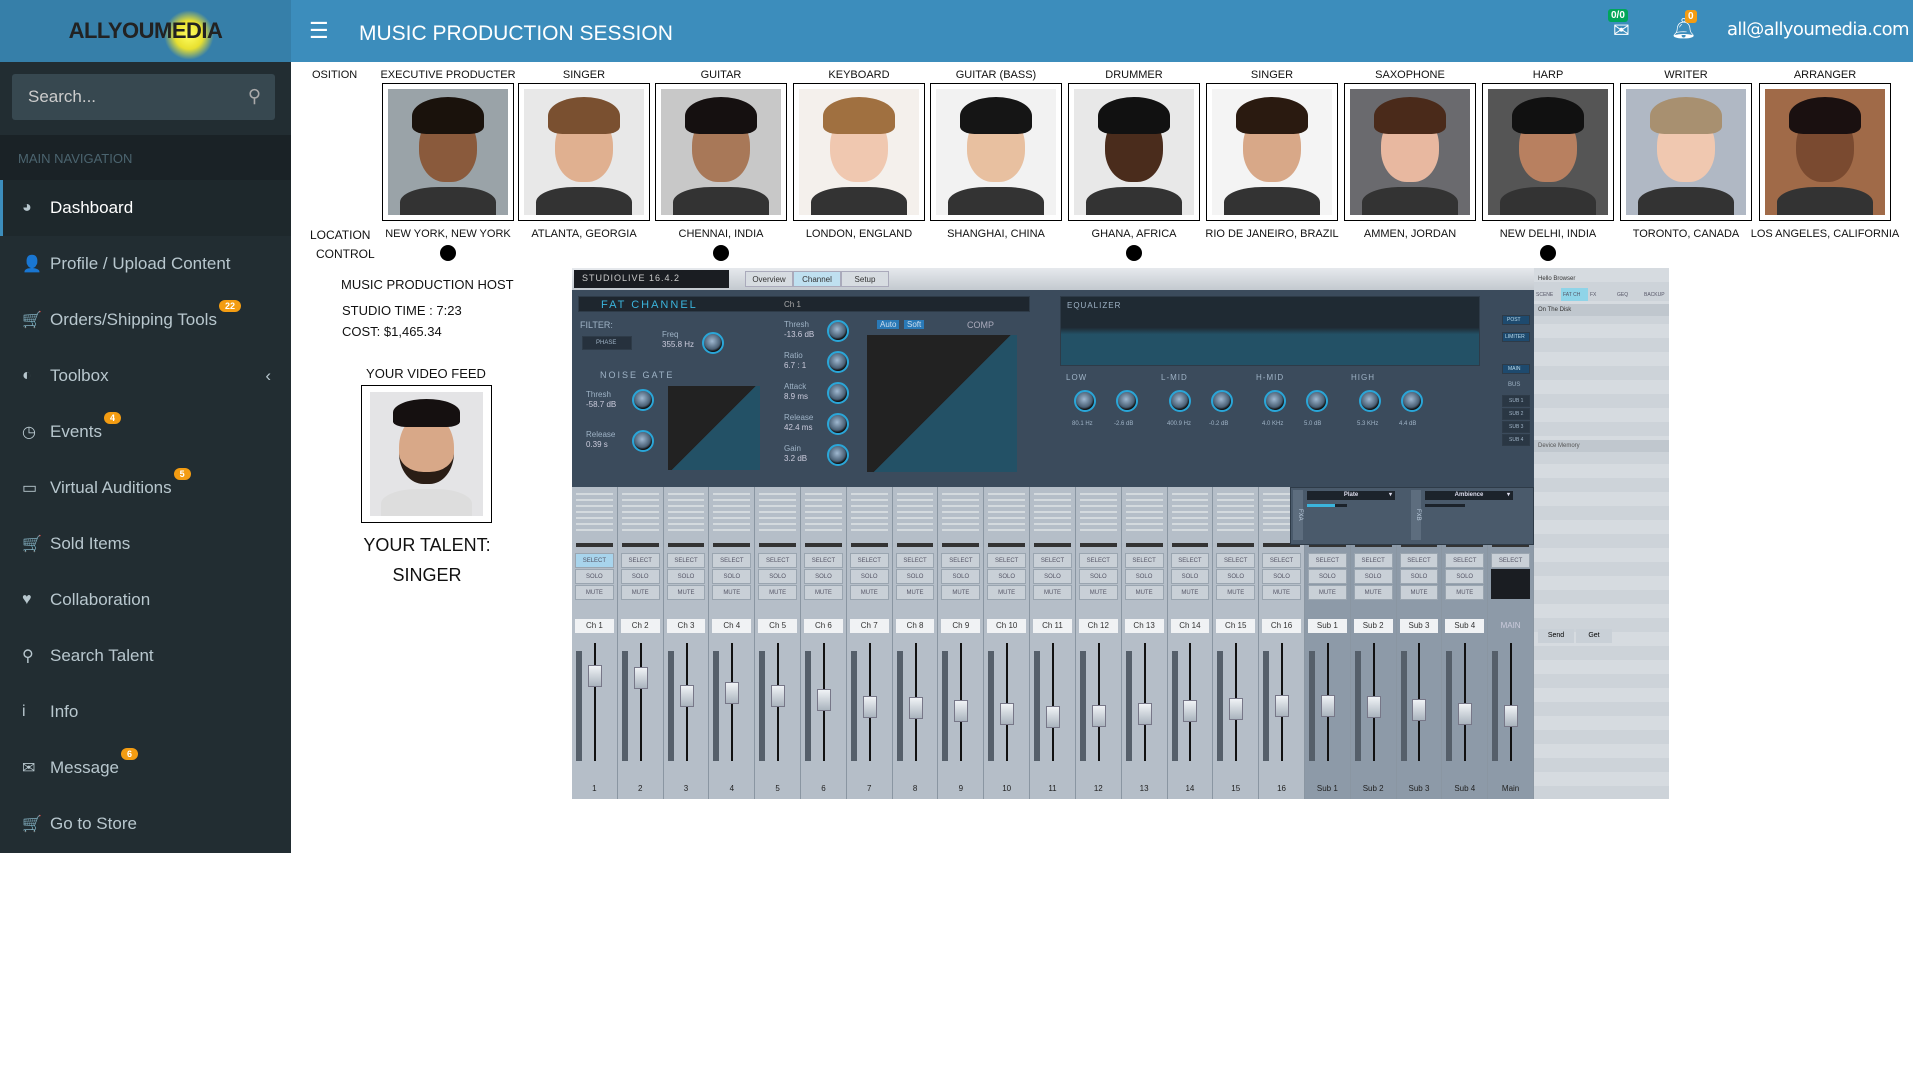 The width and height of the screenshot is (1920, 1080). I want to click on sub-bus-button: SUB 2, so click(1516, 414).